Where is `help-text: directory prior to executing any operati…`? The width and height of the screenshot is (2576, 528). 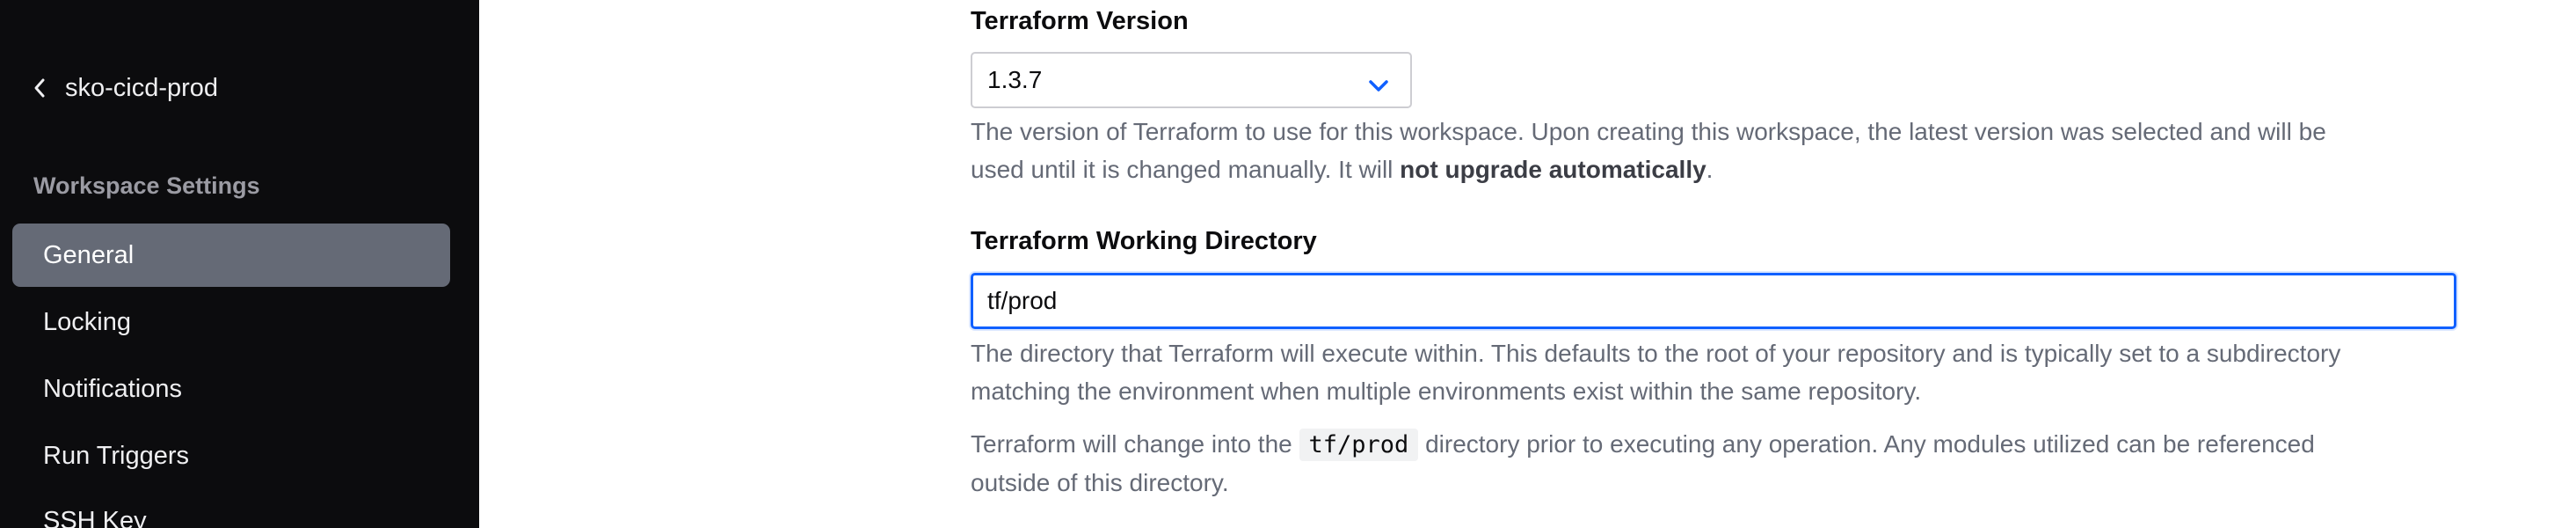
help-text: directory prior to executing any operati… is located at coordinates (1866, 444).